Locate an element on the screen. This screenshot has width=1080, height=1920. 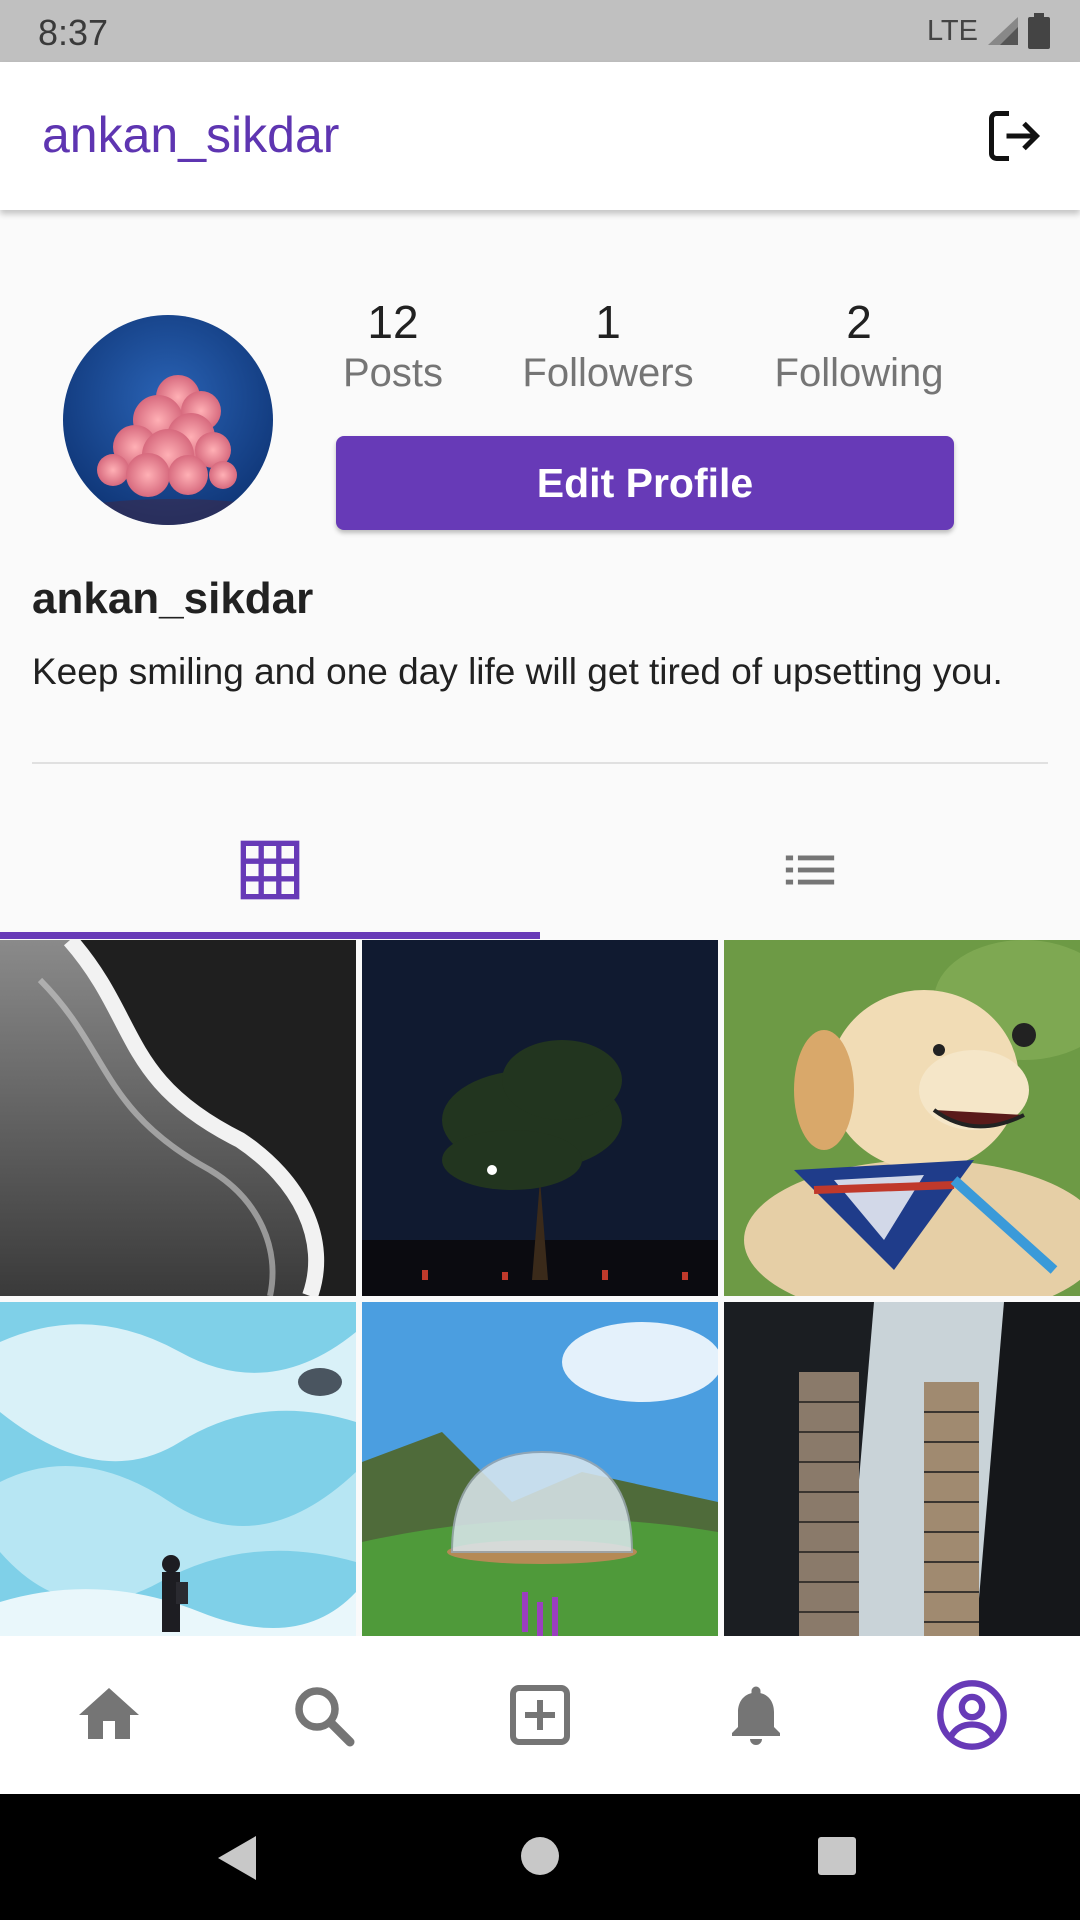
network-type: LTE is located at coordinates (952, 30).